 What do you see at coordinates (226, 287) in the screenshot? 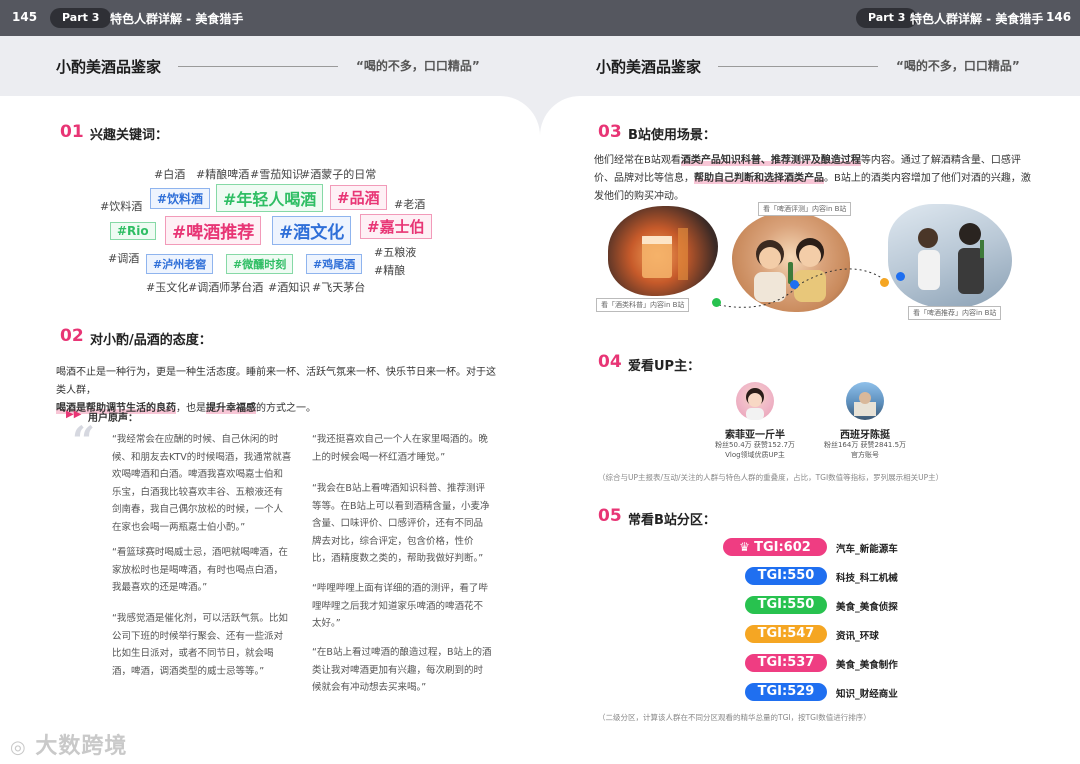
I see `keyword-tag: #调酒师茅台酒` at bounding box center [226, 287].